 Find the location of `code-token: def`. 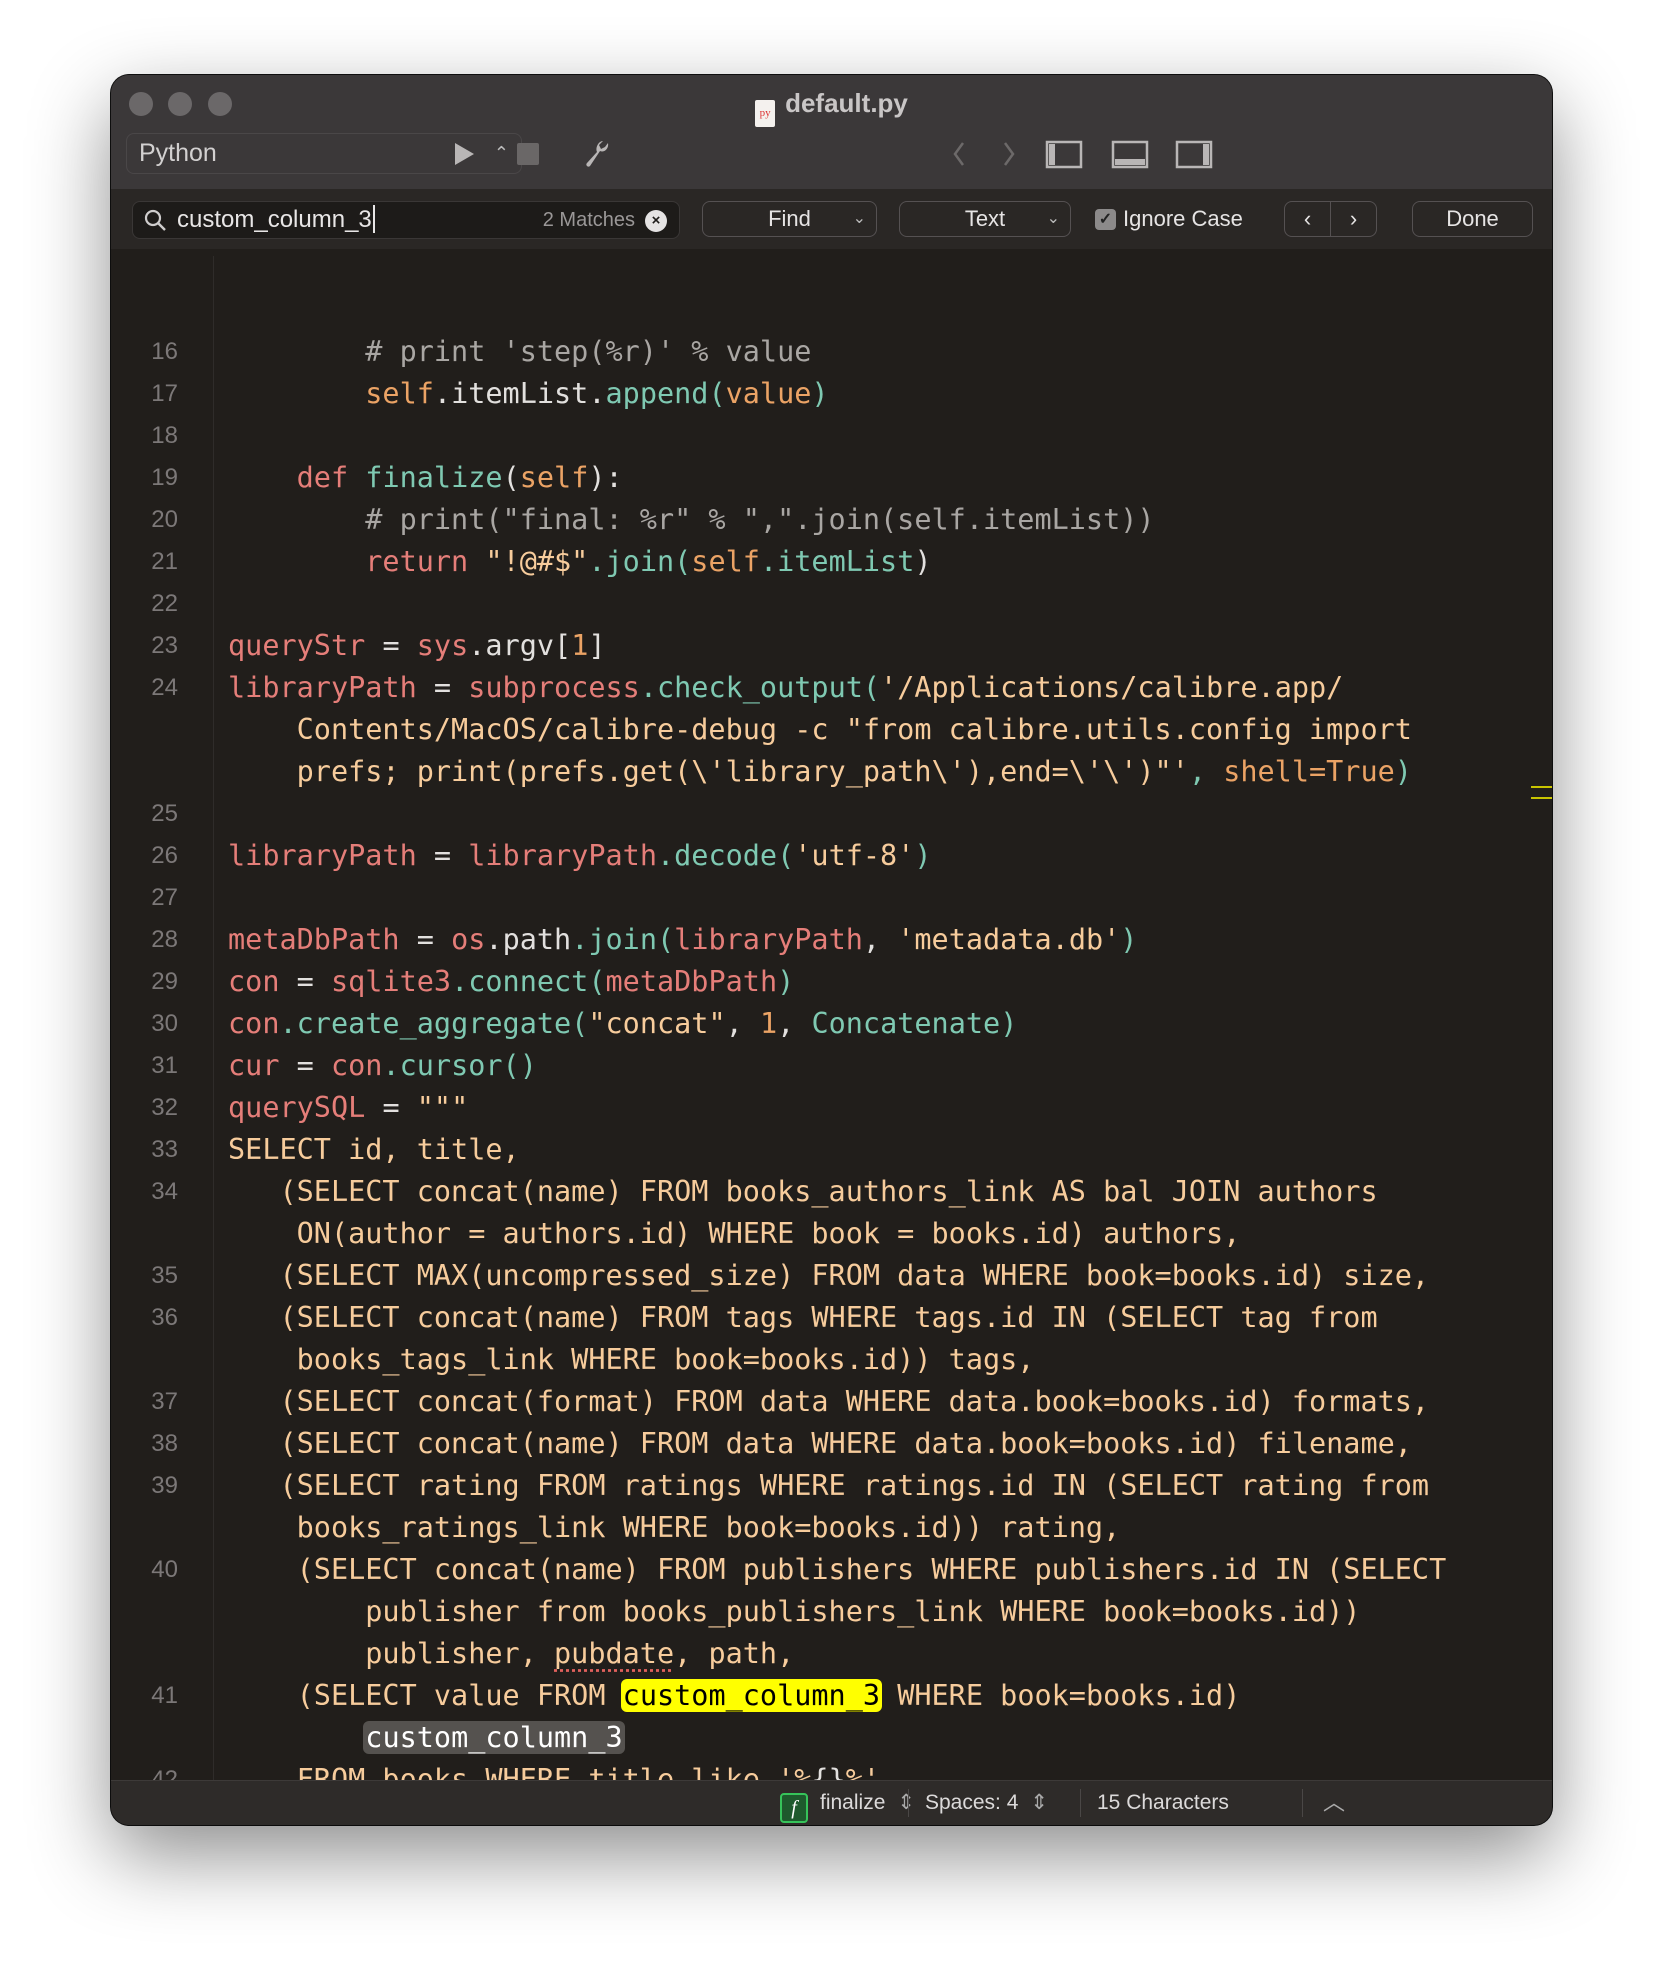

code-token: def is located at coordinates (297, 477).